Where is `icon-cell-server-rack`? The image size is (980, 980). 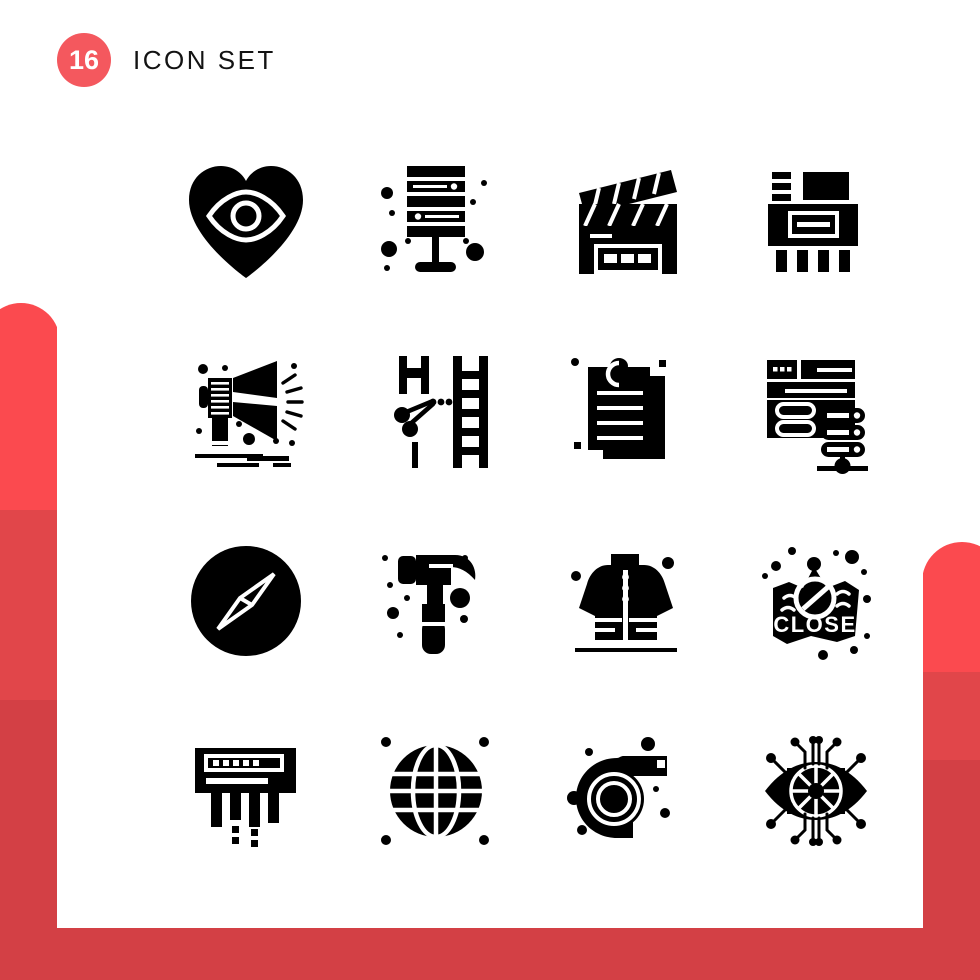 icon-cell-server-rack is located at coordinates (436, 221).